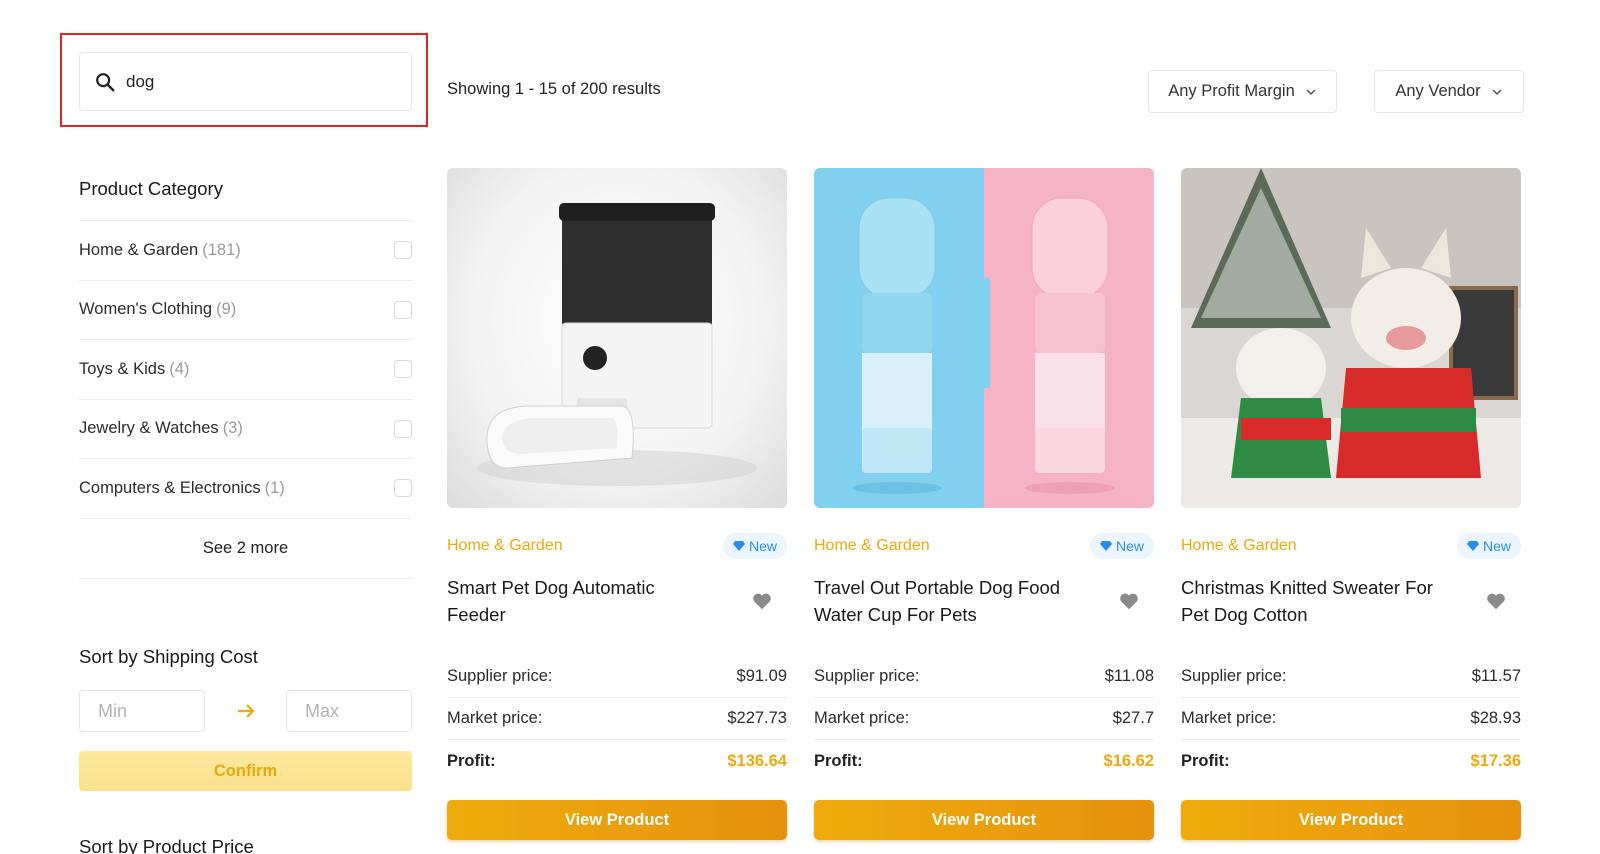  I want to click on category-item-home-garden: Home & Garden (181), so click(245, 251).